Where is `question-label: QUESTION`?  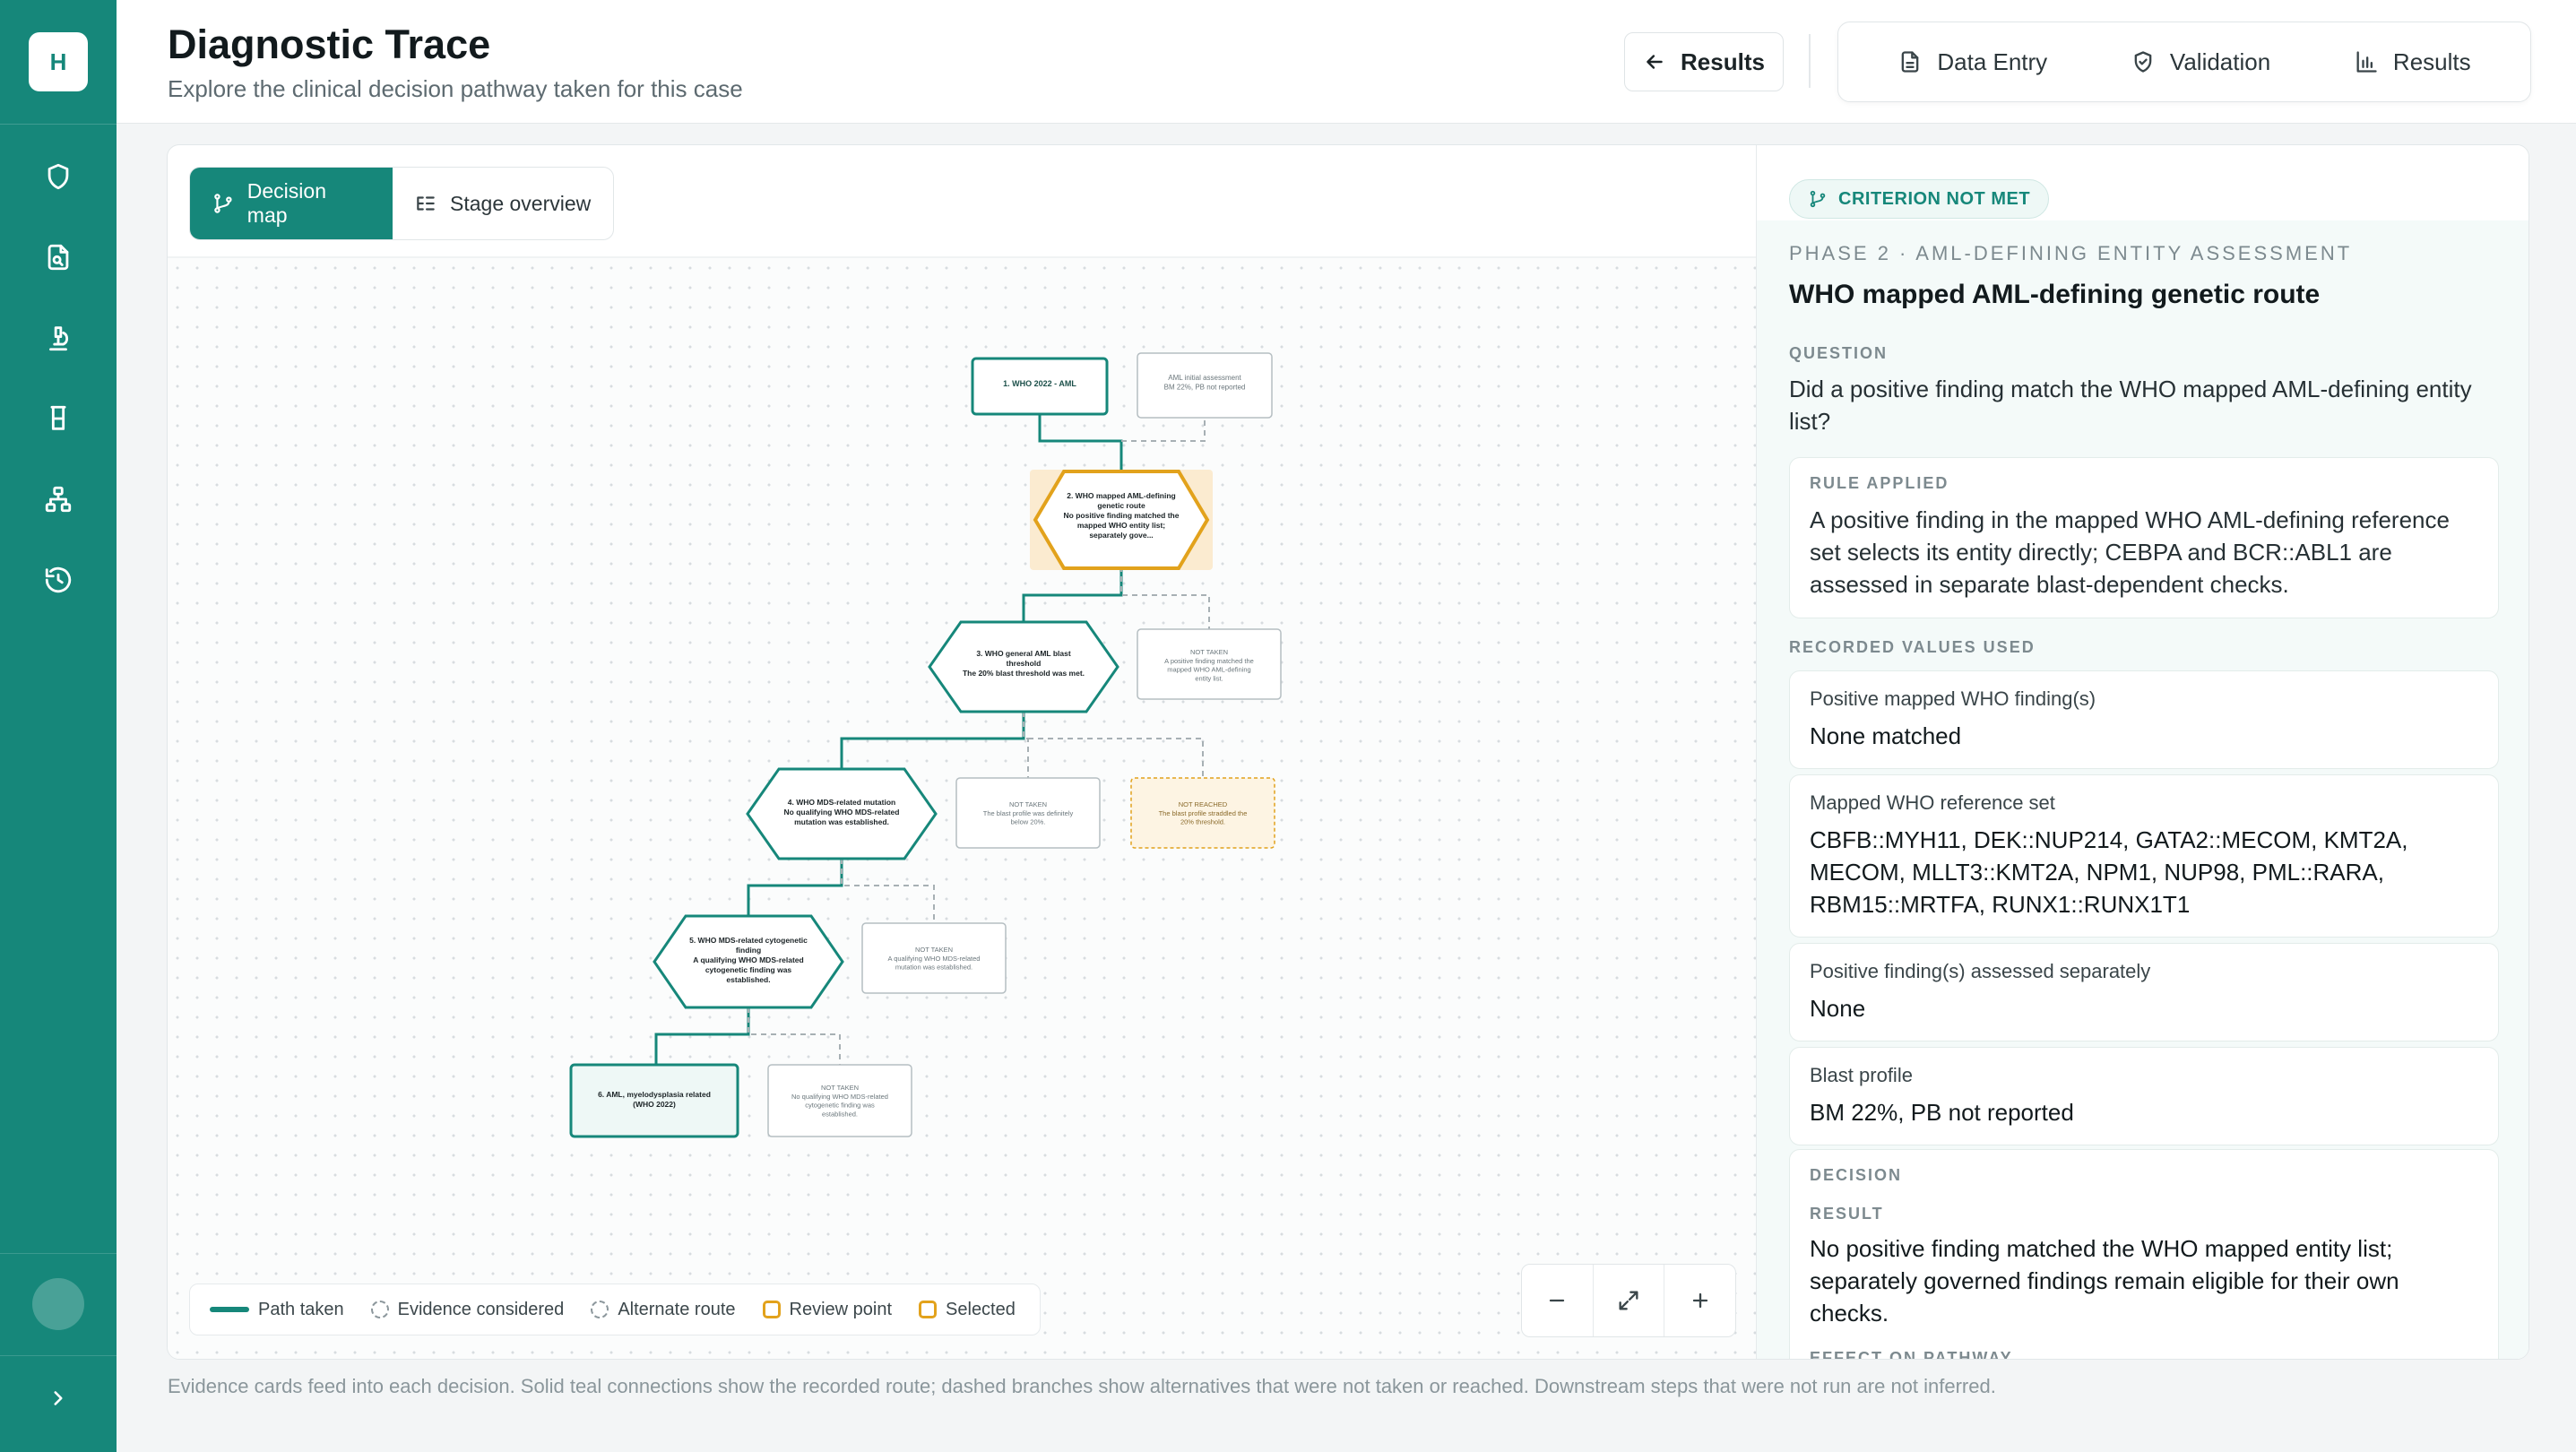 question-label: QUESTION is located at coordinates (1839, 353).